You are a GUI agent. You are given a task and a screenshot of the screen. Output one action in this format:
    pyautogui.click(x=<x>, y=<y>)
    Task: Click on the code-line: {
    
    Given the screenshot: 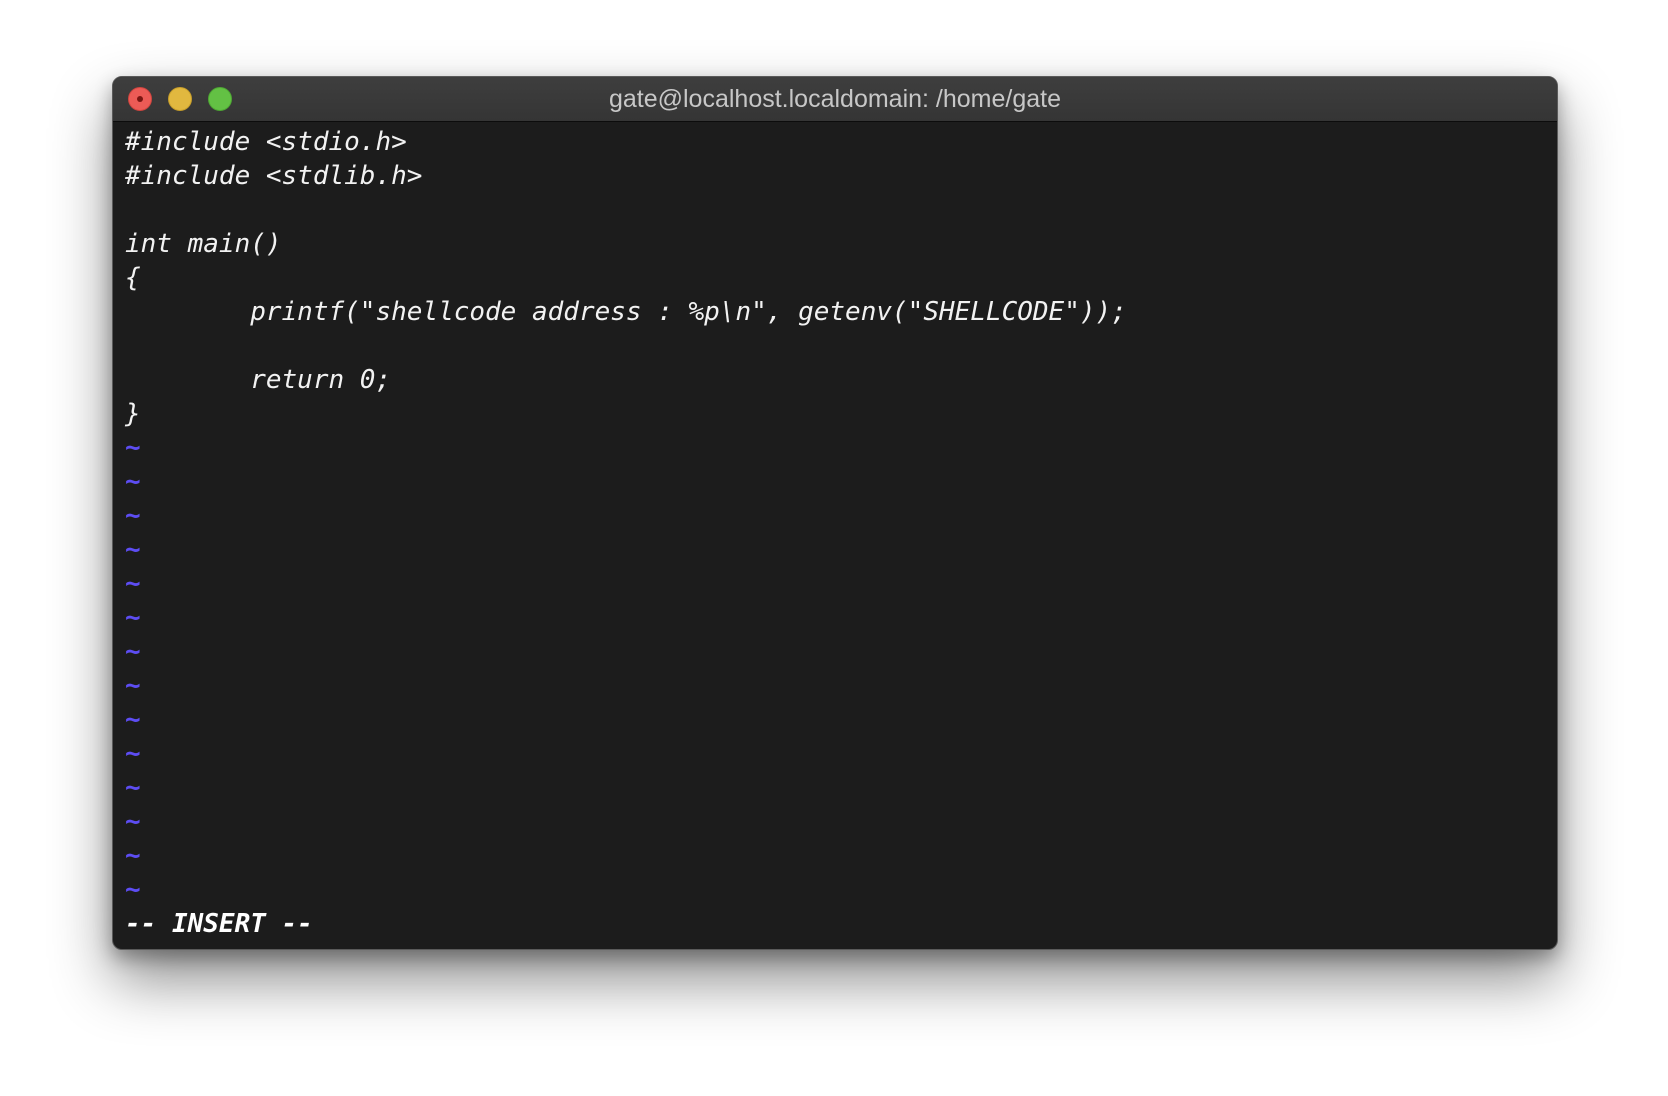 What is the action you would take?
    pyautogui.click(x=835, y=278)
    